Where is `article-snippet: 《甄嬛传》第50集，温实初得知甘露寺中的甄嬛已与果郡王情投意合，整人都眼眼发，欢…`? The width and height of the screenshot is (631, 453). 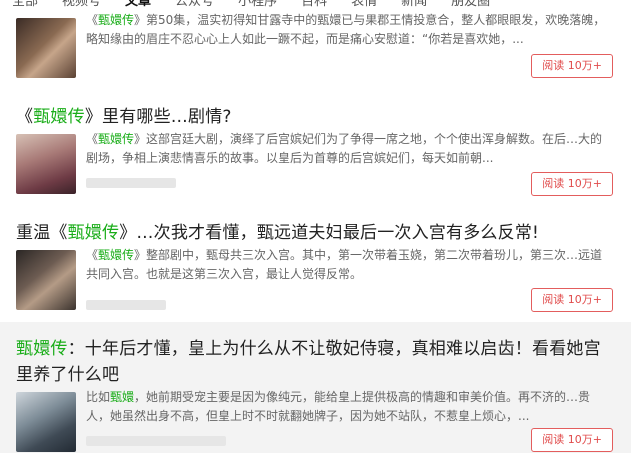
article-snippet: 《甄嬛传》第50集，温实初得知甘露寺中的甄嬛已与果郡王情投意合，整人都眼眼发，欢… is located at coordinates (346, 30).